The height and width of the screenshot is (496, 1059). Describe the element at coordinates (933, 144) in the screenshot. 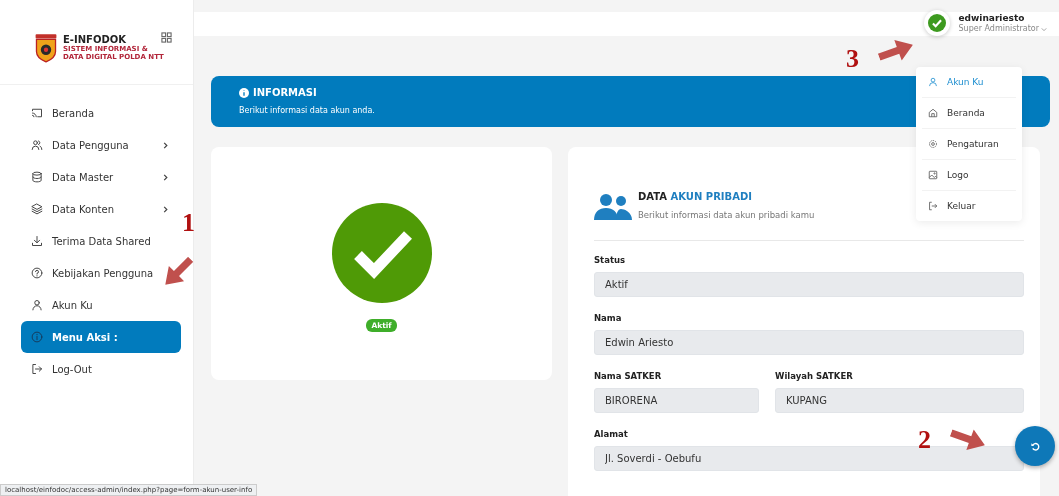

I see `gear-icon` at that location.